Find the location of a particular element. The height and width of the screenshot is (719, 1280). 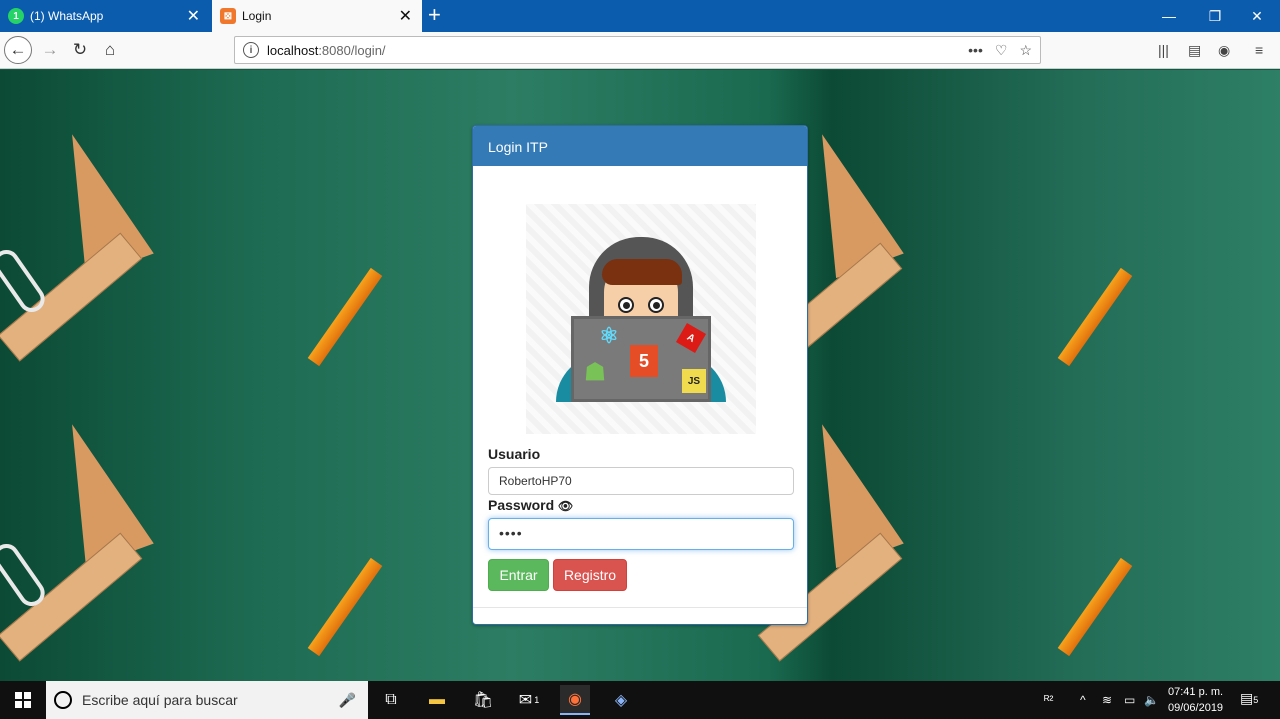

laptop-icon: 5 ⚛ A ☗ JS is located at coordinates (641, 359).